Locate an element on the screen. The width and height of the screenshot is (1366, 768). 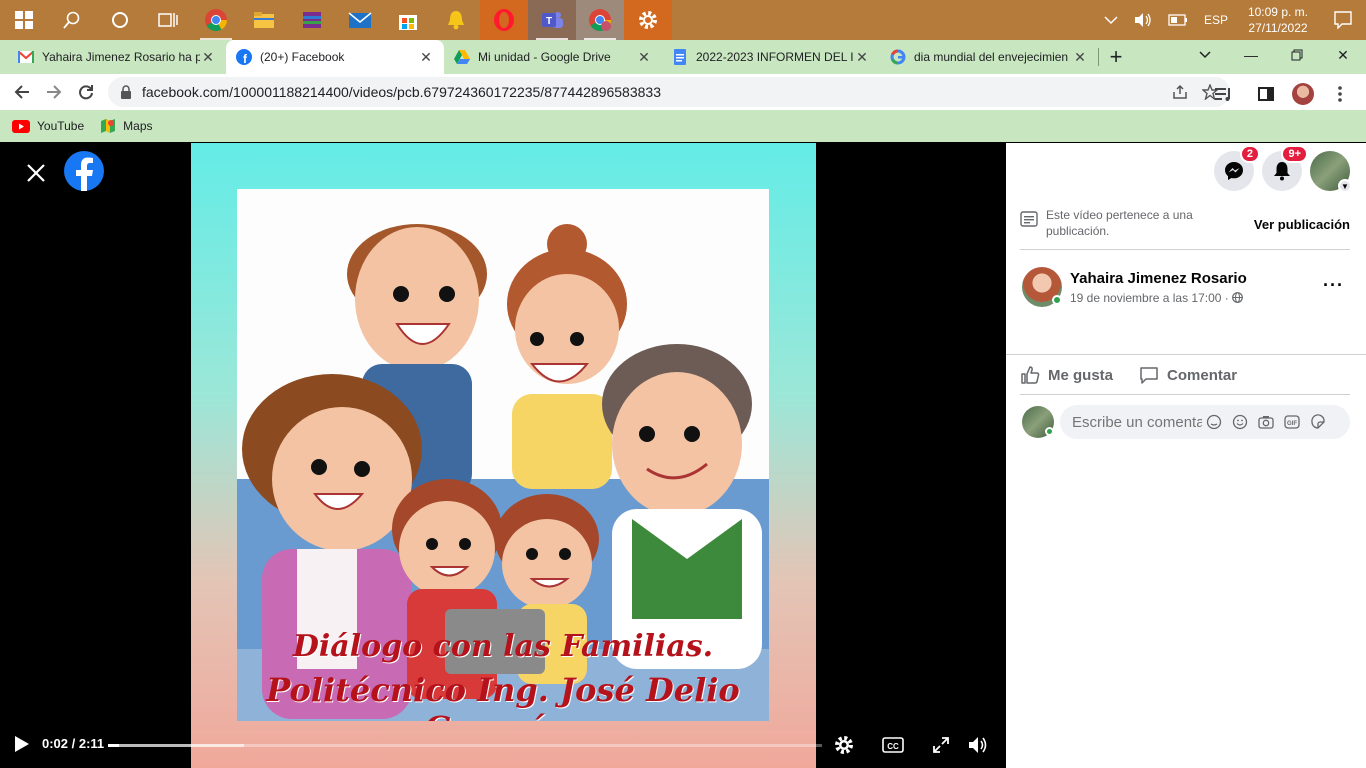
close-viewer-button is located at coordinates (36, 173).